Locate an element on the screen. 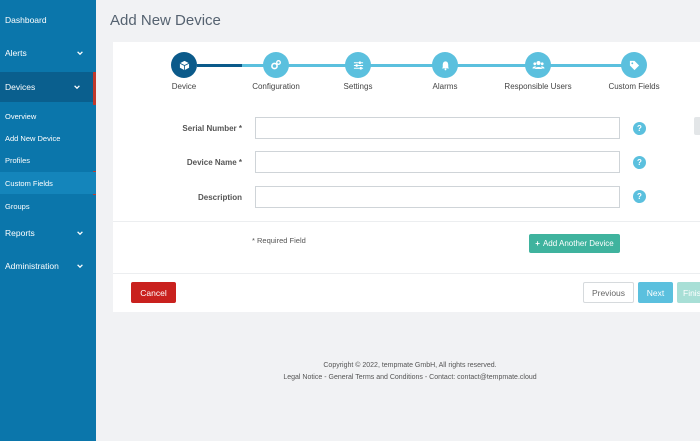  sidebar-subitem-add-new-device: Add New Device is located at coordinates (48, 138).